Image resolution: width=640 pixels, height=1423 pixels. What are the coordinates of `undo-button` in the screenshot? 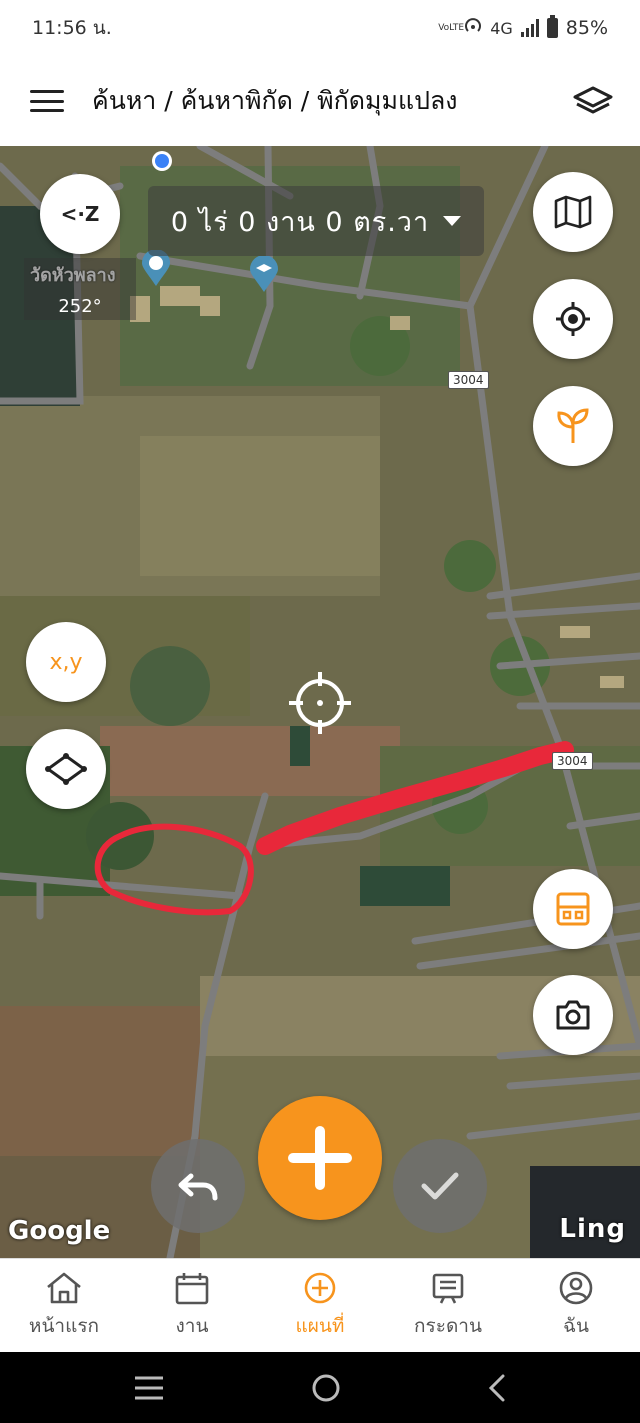 It's located at (198, 1186).